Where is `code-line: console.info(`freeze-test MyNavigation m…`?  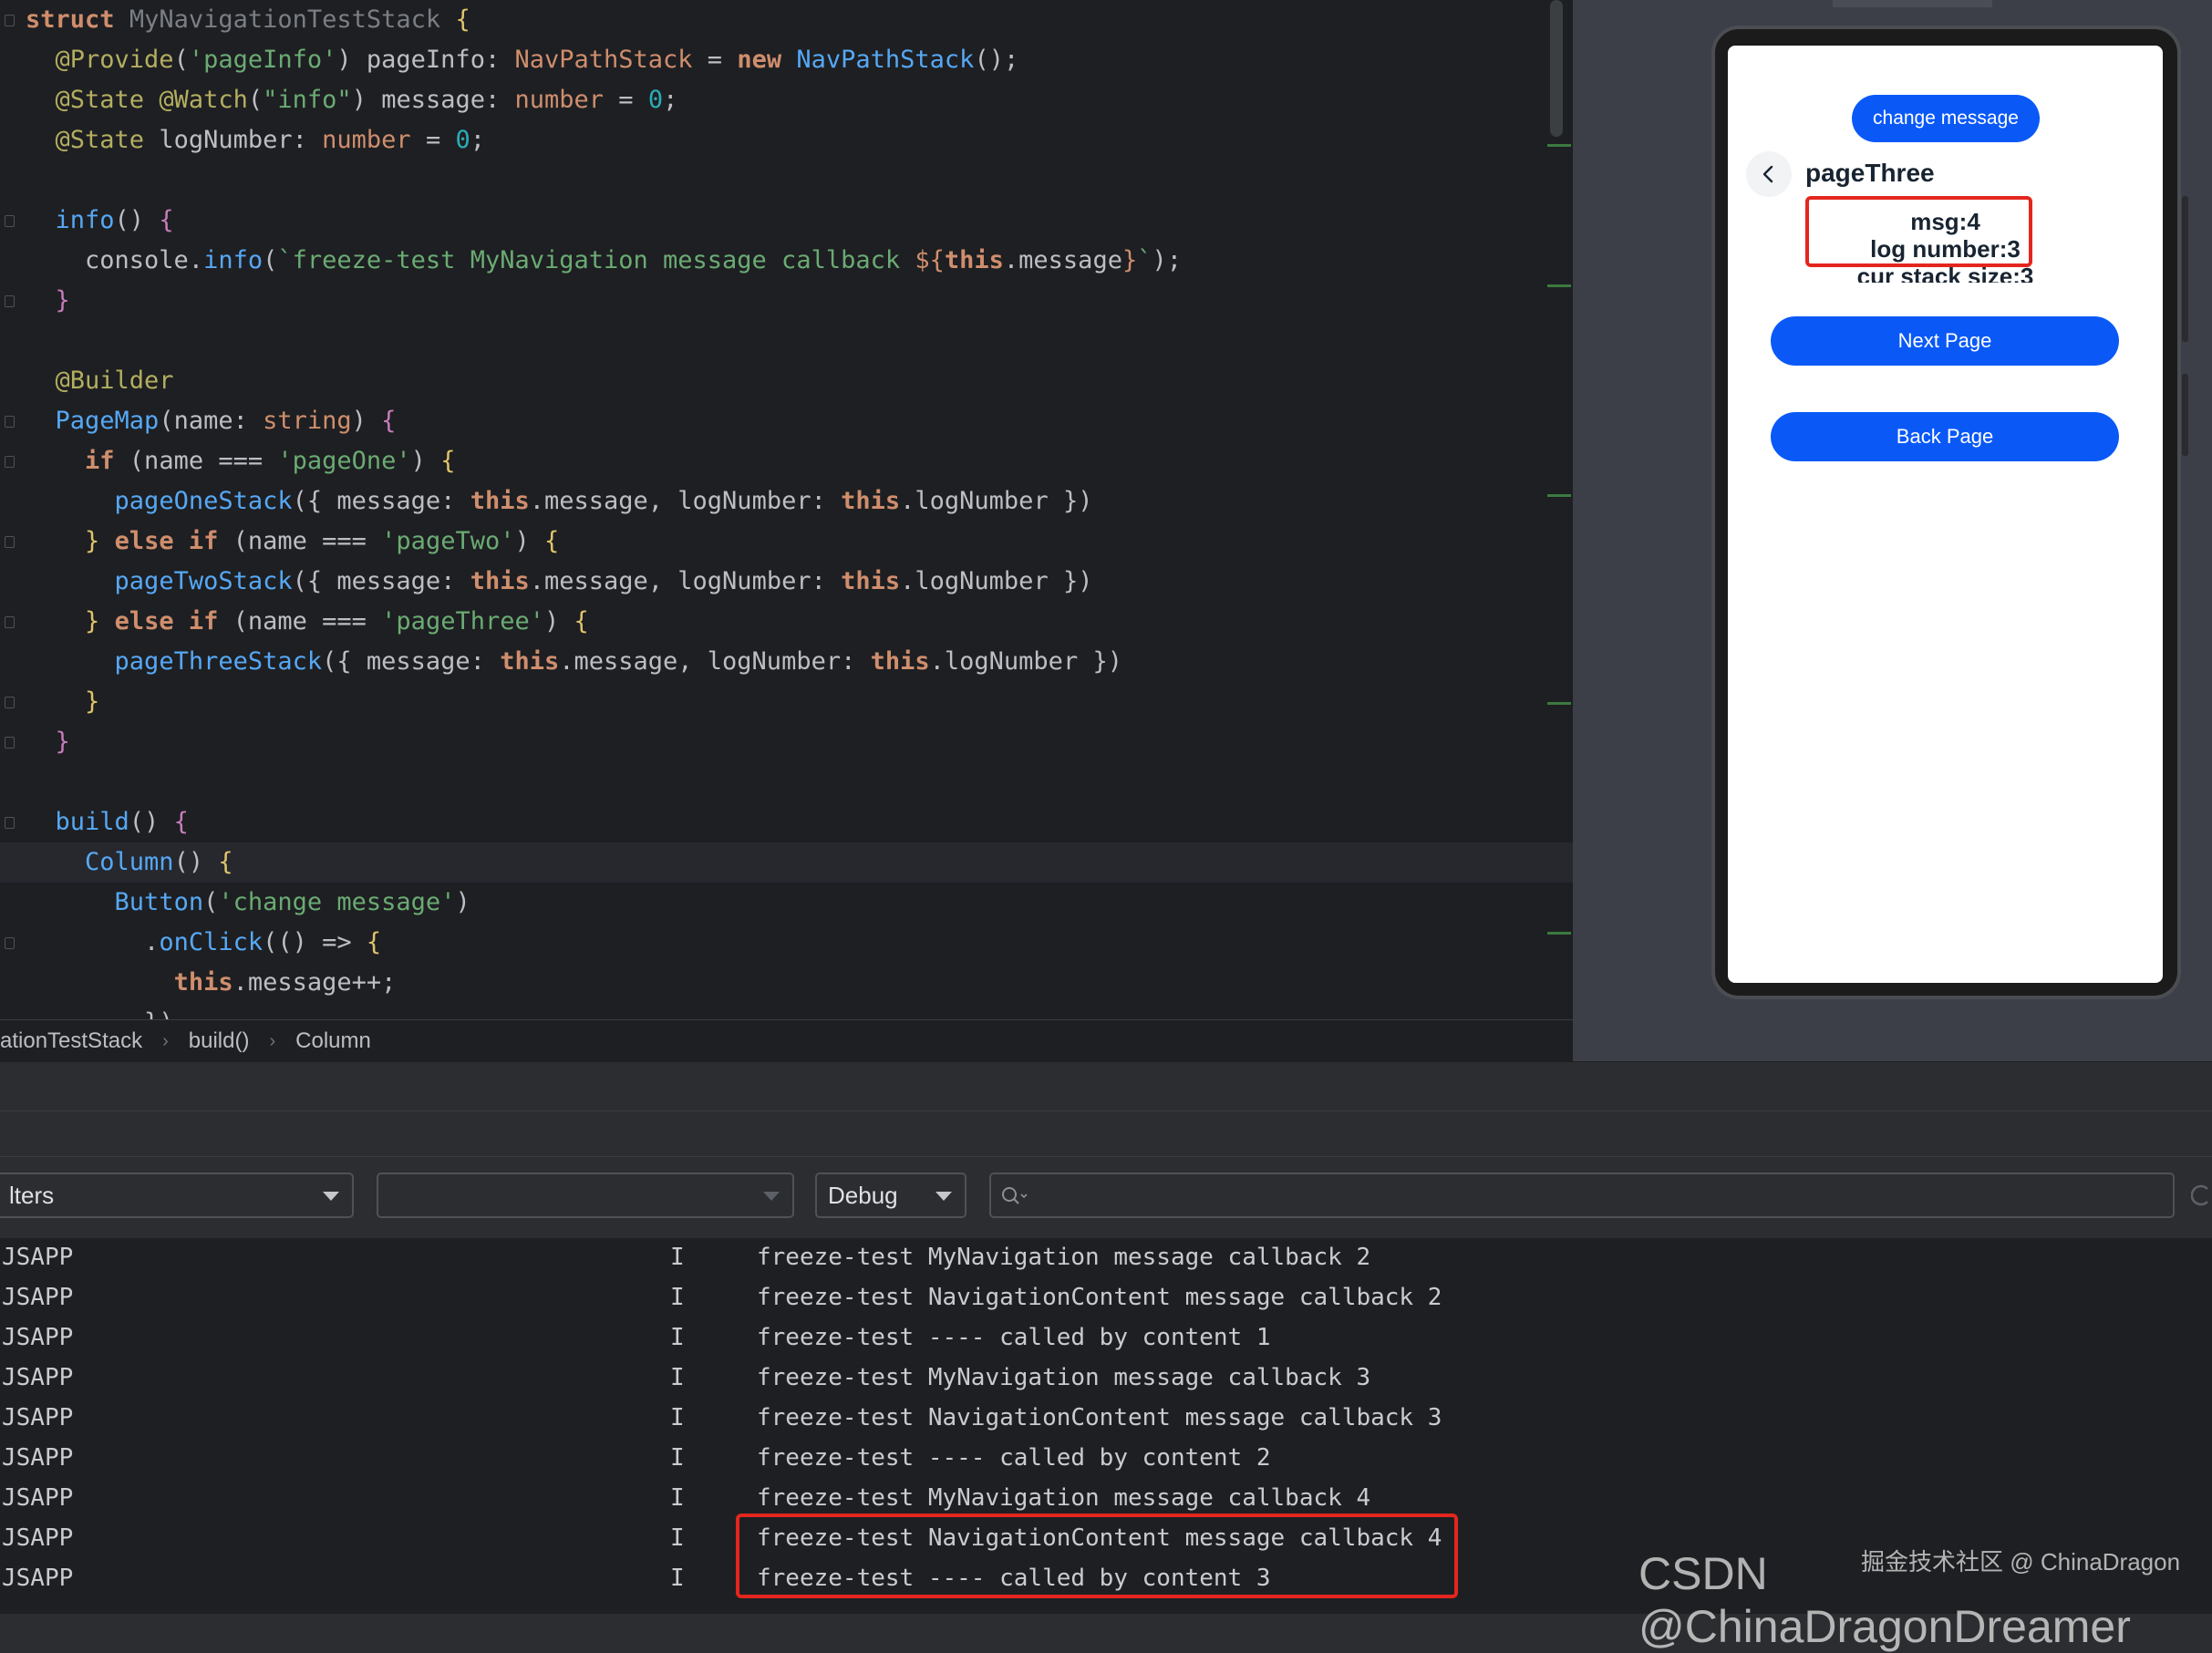 code-line: console.info(`freeze-test MyNavigation m… is located at coordinates (799, 261).